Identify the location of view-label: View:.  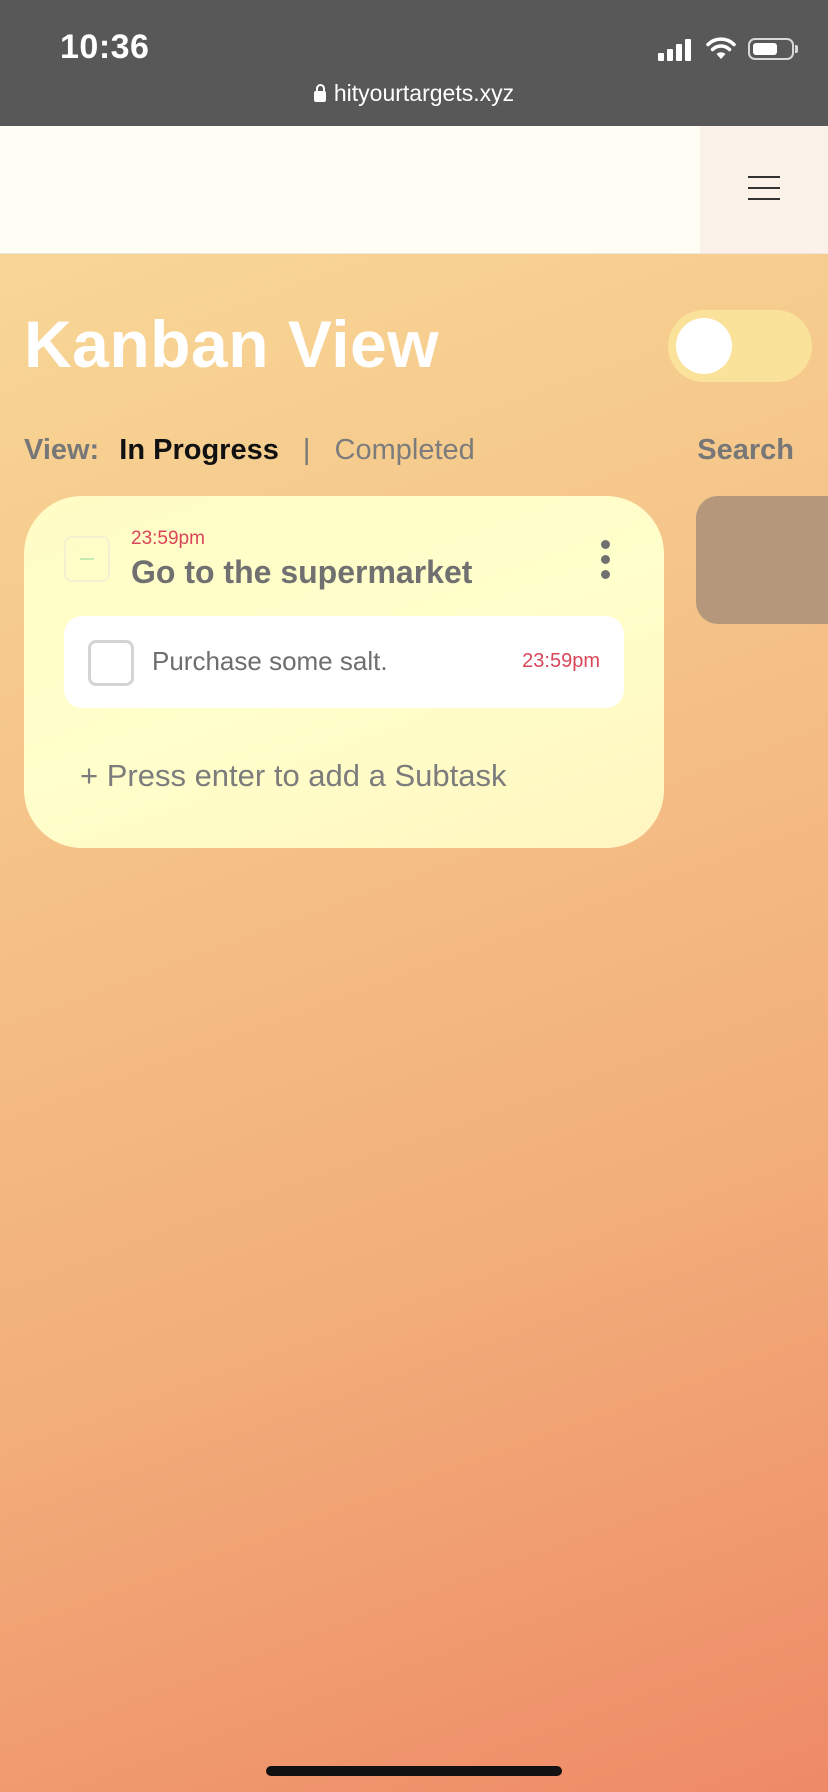
(62, 450).